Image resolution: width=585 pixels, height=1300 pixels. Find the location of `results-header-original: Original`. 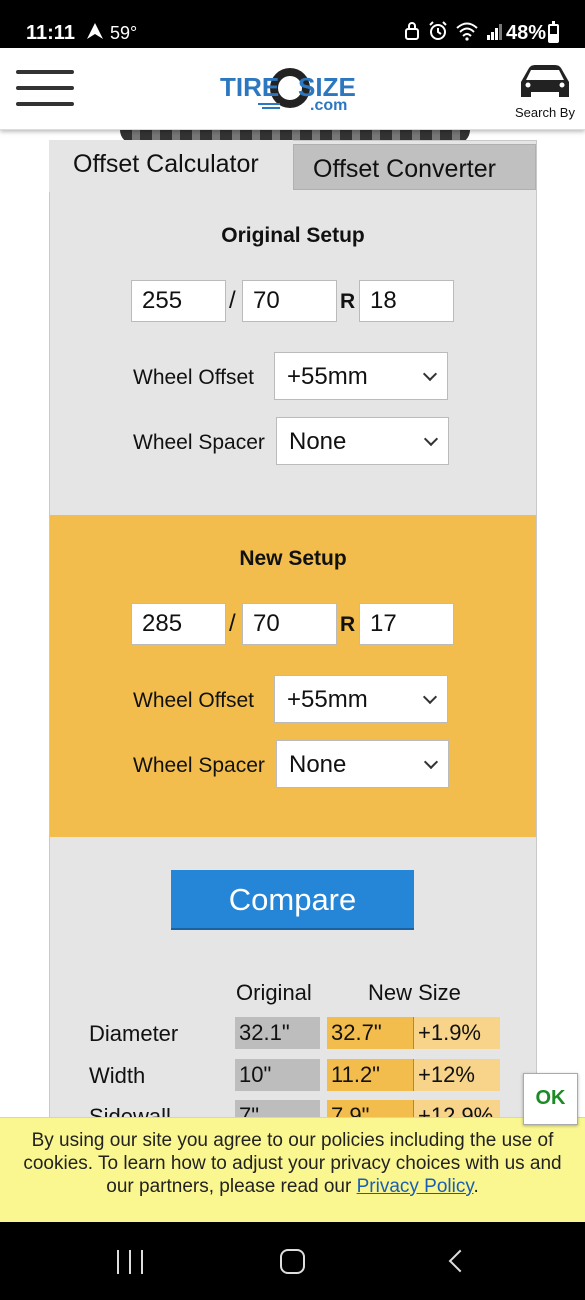

results-header-original: Original is located at coordinates (274, 992).